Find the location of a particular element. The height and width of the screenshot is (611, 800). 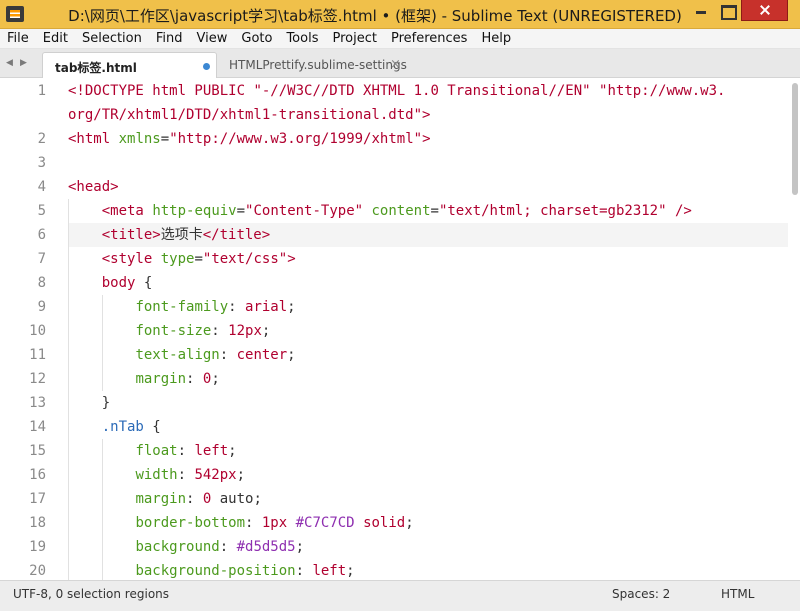

code-token: body is located at coordinates (118, 283).